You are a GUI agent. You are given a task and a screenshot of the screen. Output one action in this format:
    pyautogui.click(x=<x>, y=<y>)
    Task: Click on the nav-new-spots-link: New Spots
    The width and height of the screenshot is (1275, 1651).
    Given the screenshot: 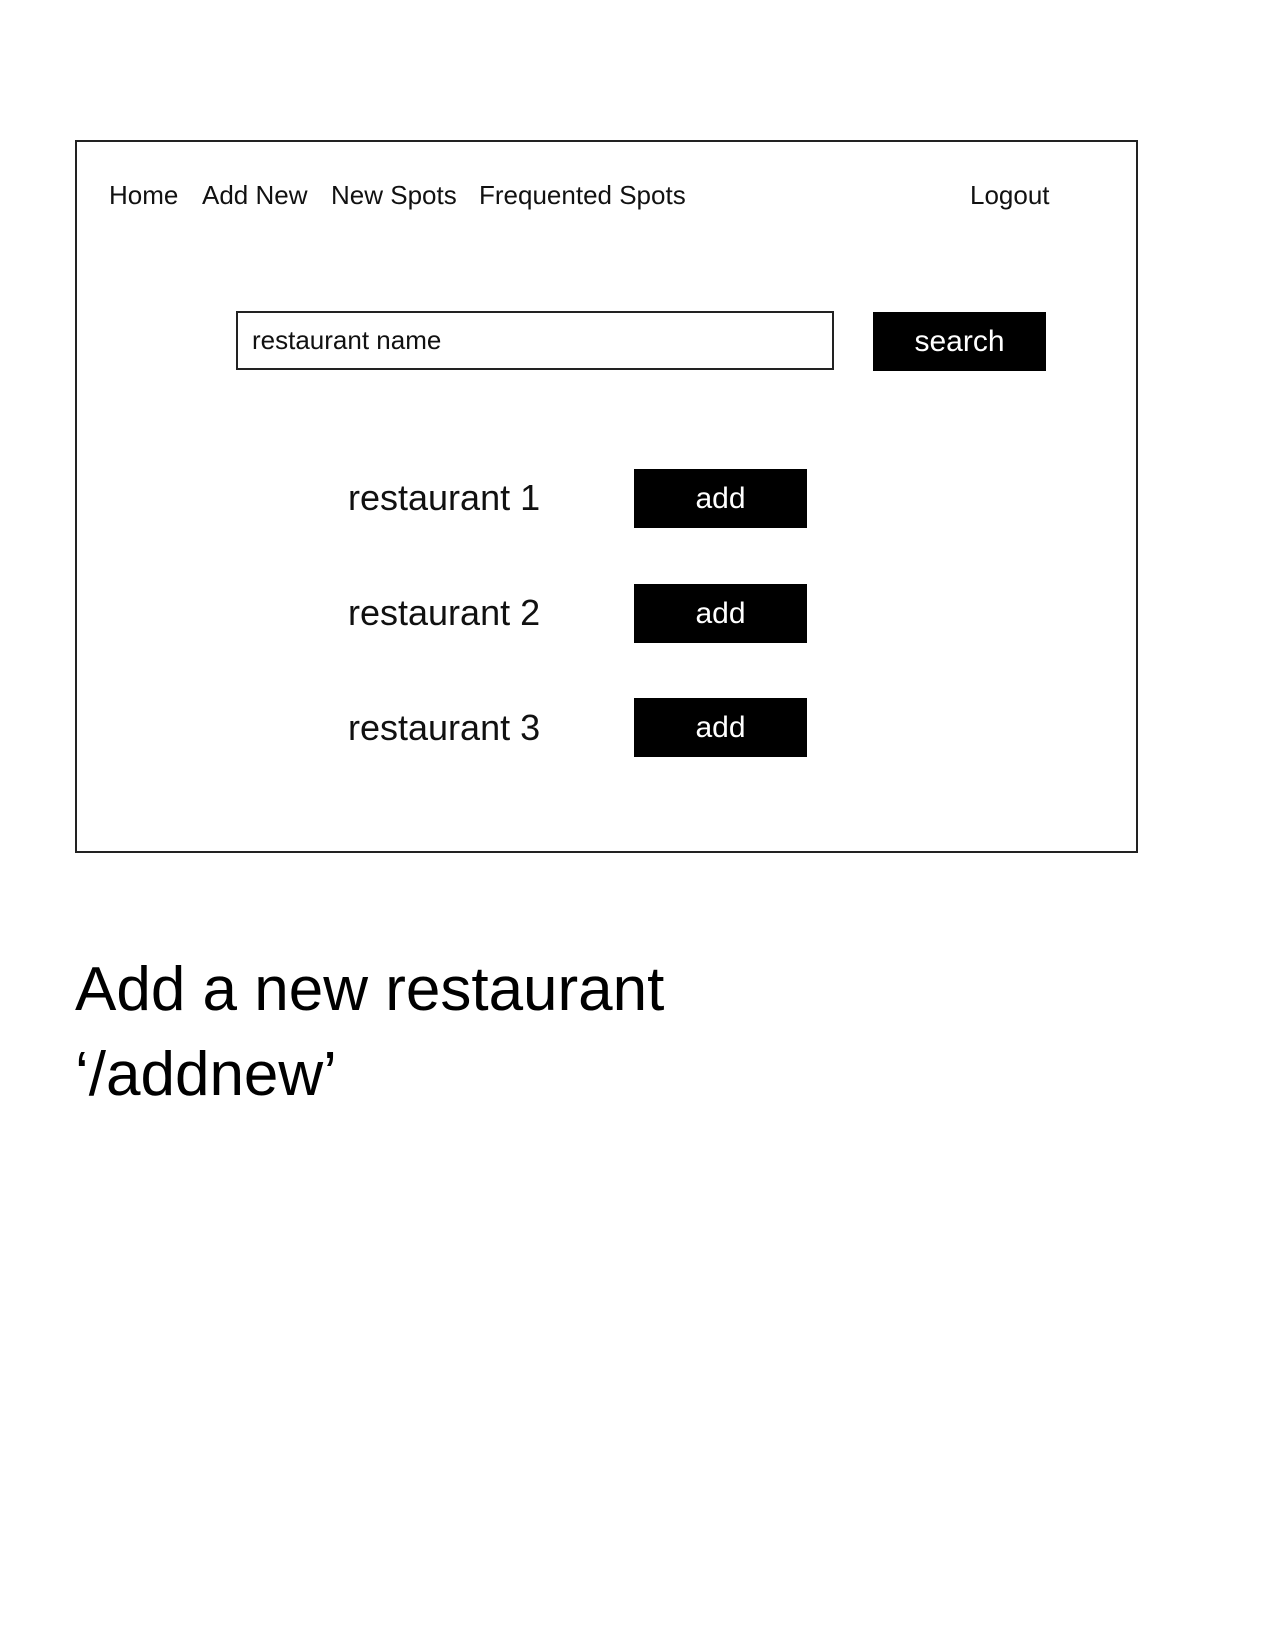 What is the action you would take?
    pyautogui.click(x=394, y=195)
    